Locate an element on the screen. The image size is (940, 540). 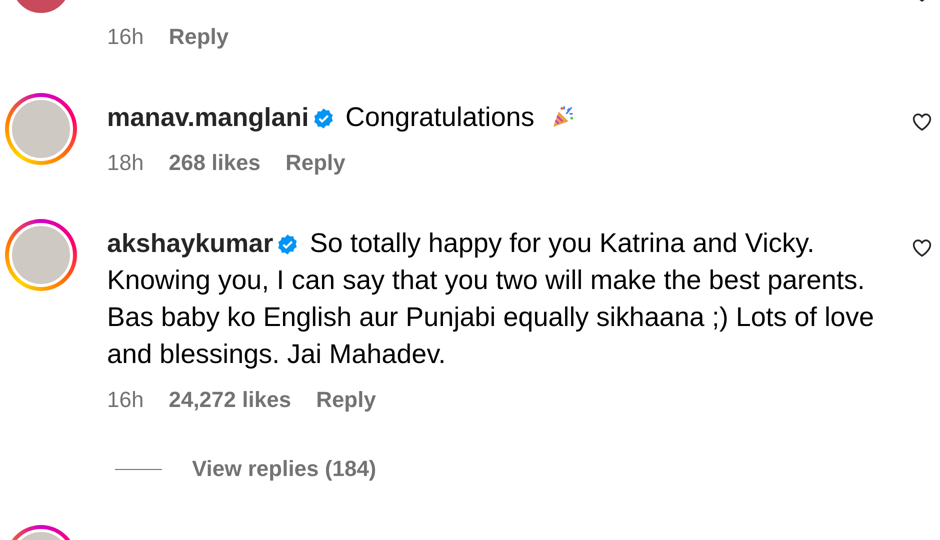
comment-time: 18h is located at coordinates (125, 163).